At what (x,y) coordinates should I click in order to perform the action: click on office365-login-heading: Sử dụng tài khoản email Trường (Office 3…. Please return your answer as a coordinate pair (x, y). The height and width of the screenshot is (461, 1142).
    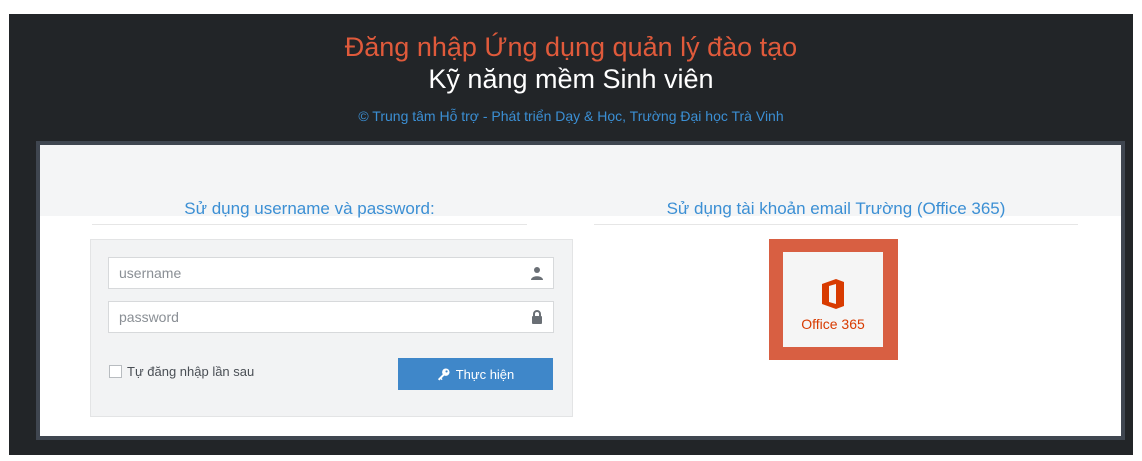
    Looking at the image, I should click on (836, 208).